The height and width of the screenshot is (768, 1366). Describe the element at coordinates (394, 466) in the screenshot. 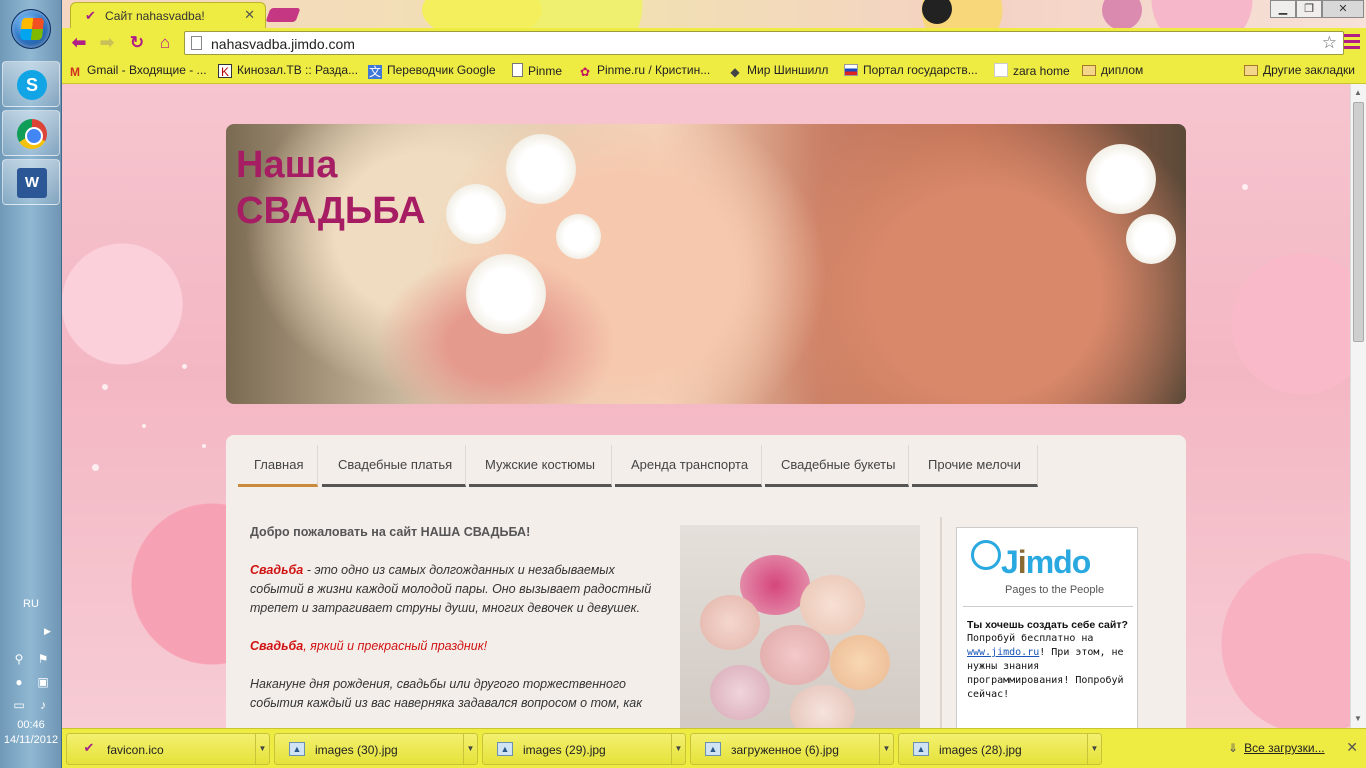

I see `nav-wedding-dresses: Свадебные платья` at that location.